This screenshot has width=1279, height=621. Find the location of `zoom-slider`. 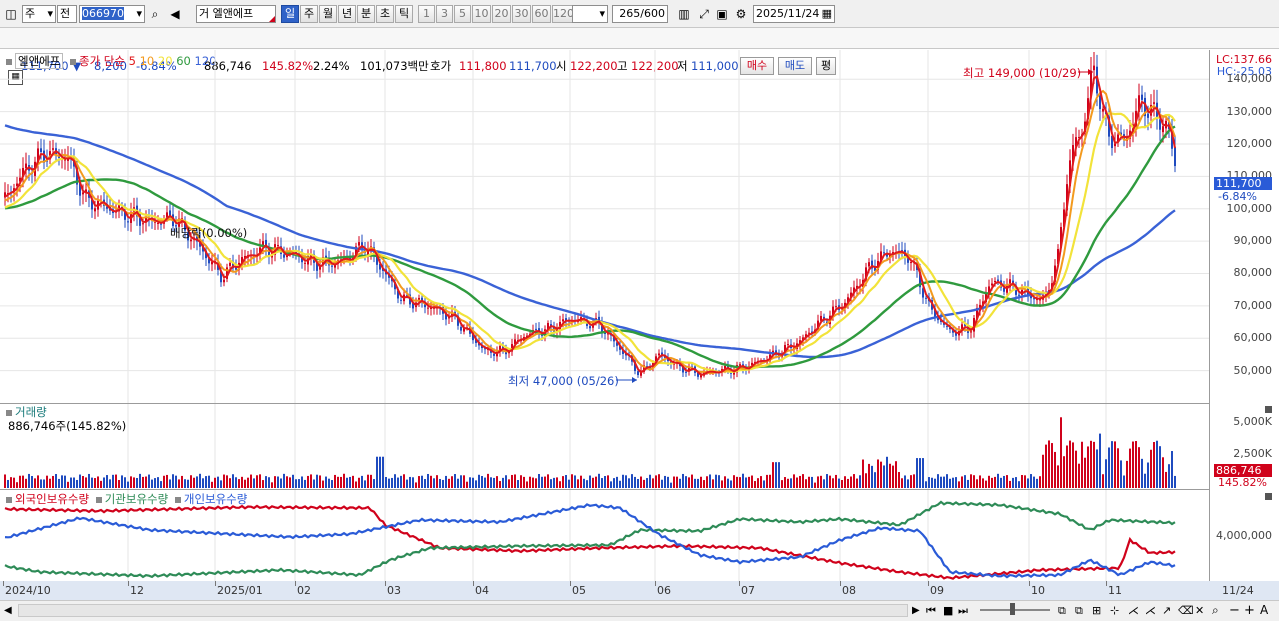

zoom-slider is located at coordinates (1015, 610).